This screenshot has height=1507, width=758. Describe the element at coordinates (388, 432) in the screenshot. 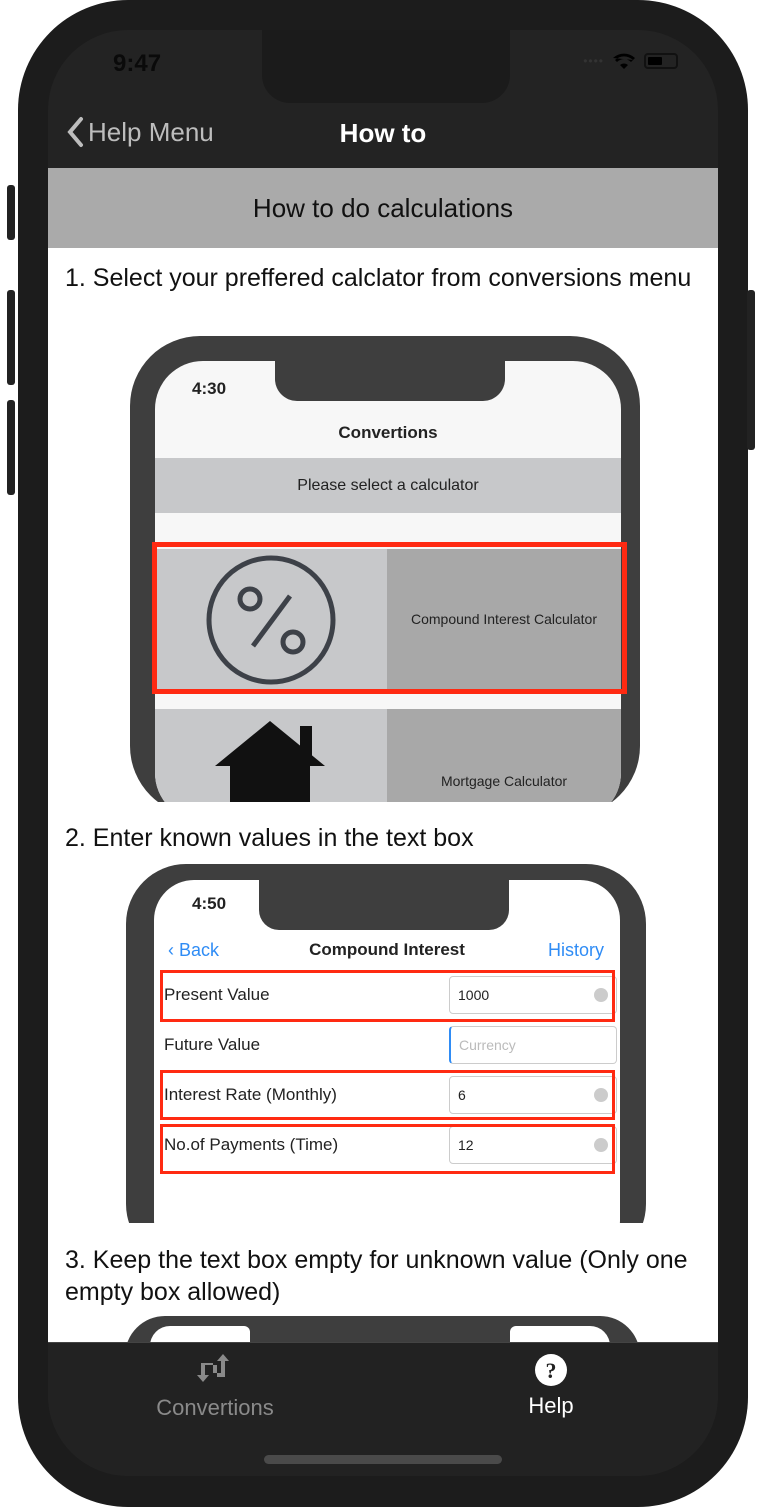

I see `shot1-title: Convertions` at that location.